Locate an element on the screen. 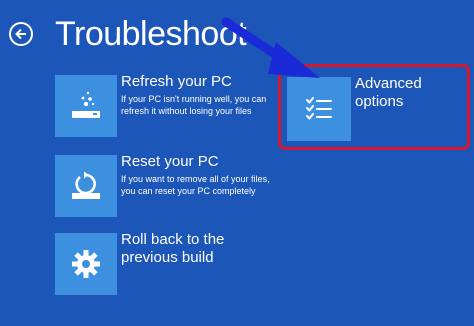 The image size is (474, 326). pointer-arrow-icon is located at coordinates (270, 47).